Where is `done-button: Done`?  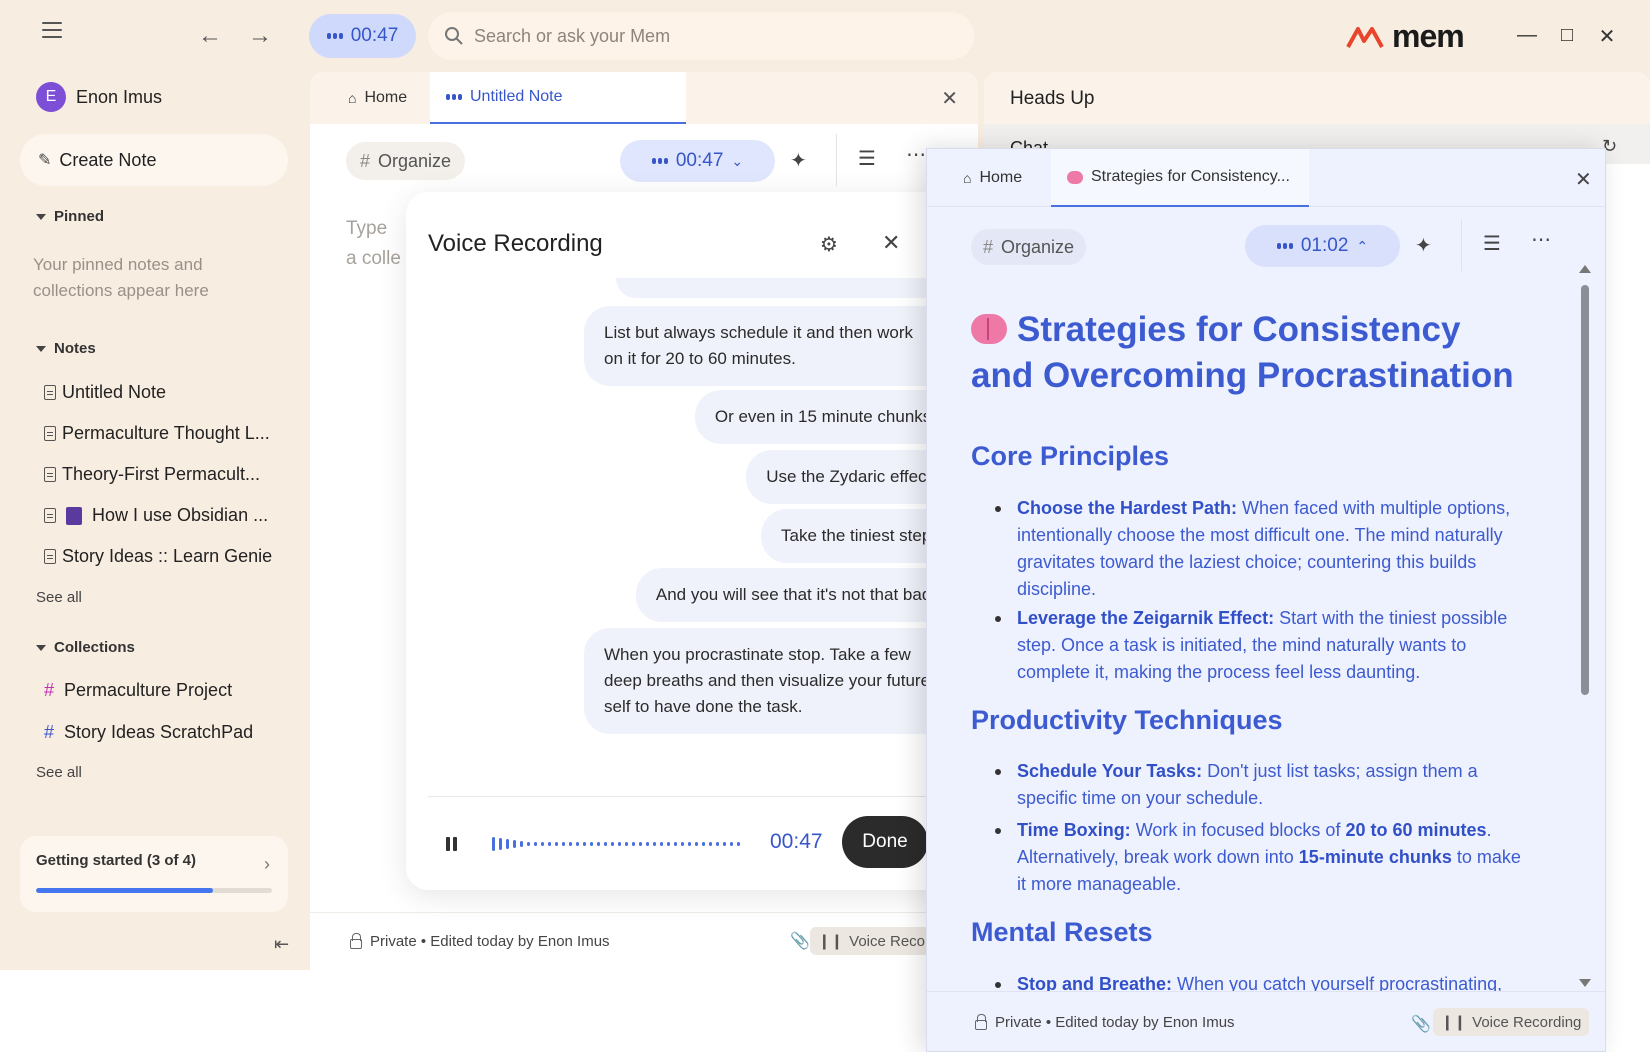
done-button: Done is located at coordinates (885, 842).